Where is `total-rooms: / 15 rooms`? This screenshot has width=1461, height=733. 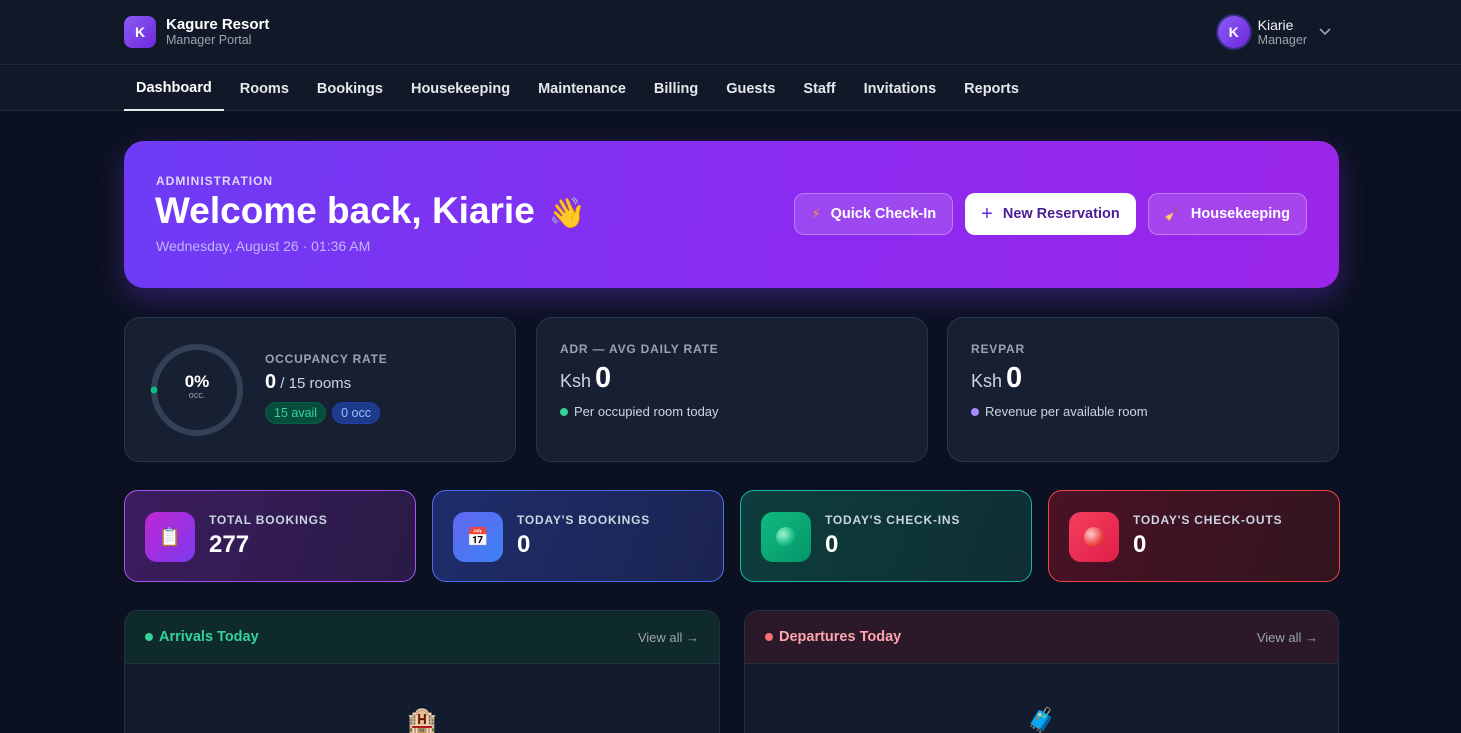
total-rooms: / 15 rooms is located at coordinates (316, 383).